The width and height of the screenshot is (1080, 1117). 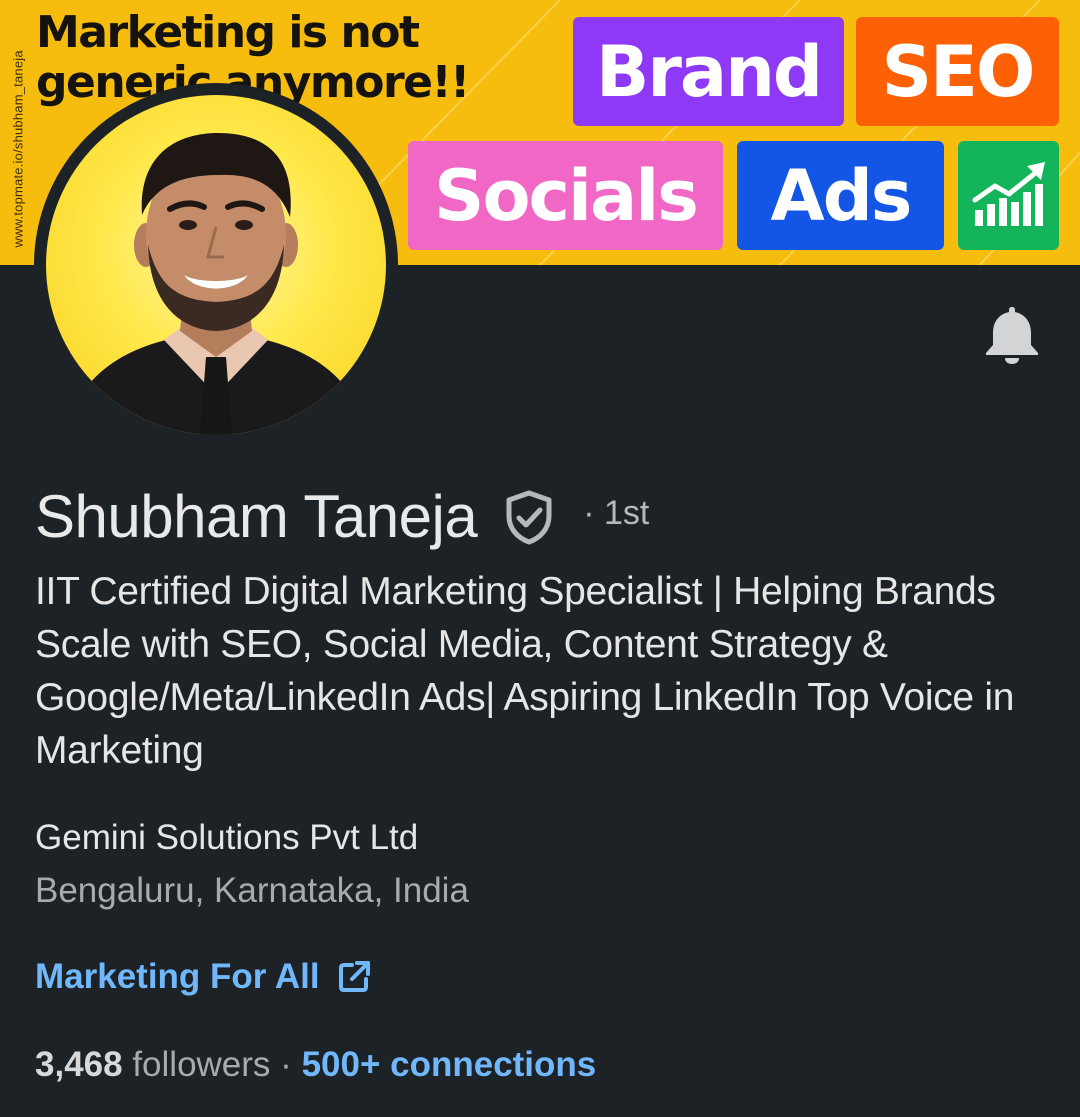 What do you see at coordinates (616, 513) in the screenshot?
I see `connection-degree: · 1st` at bounding box center [616, 513].